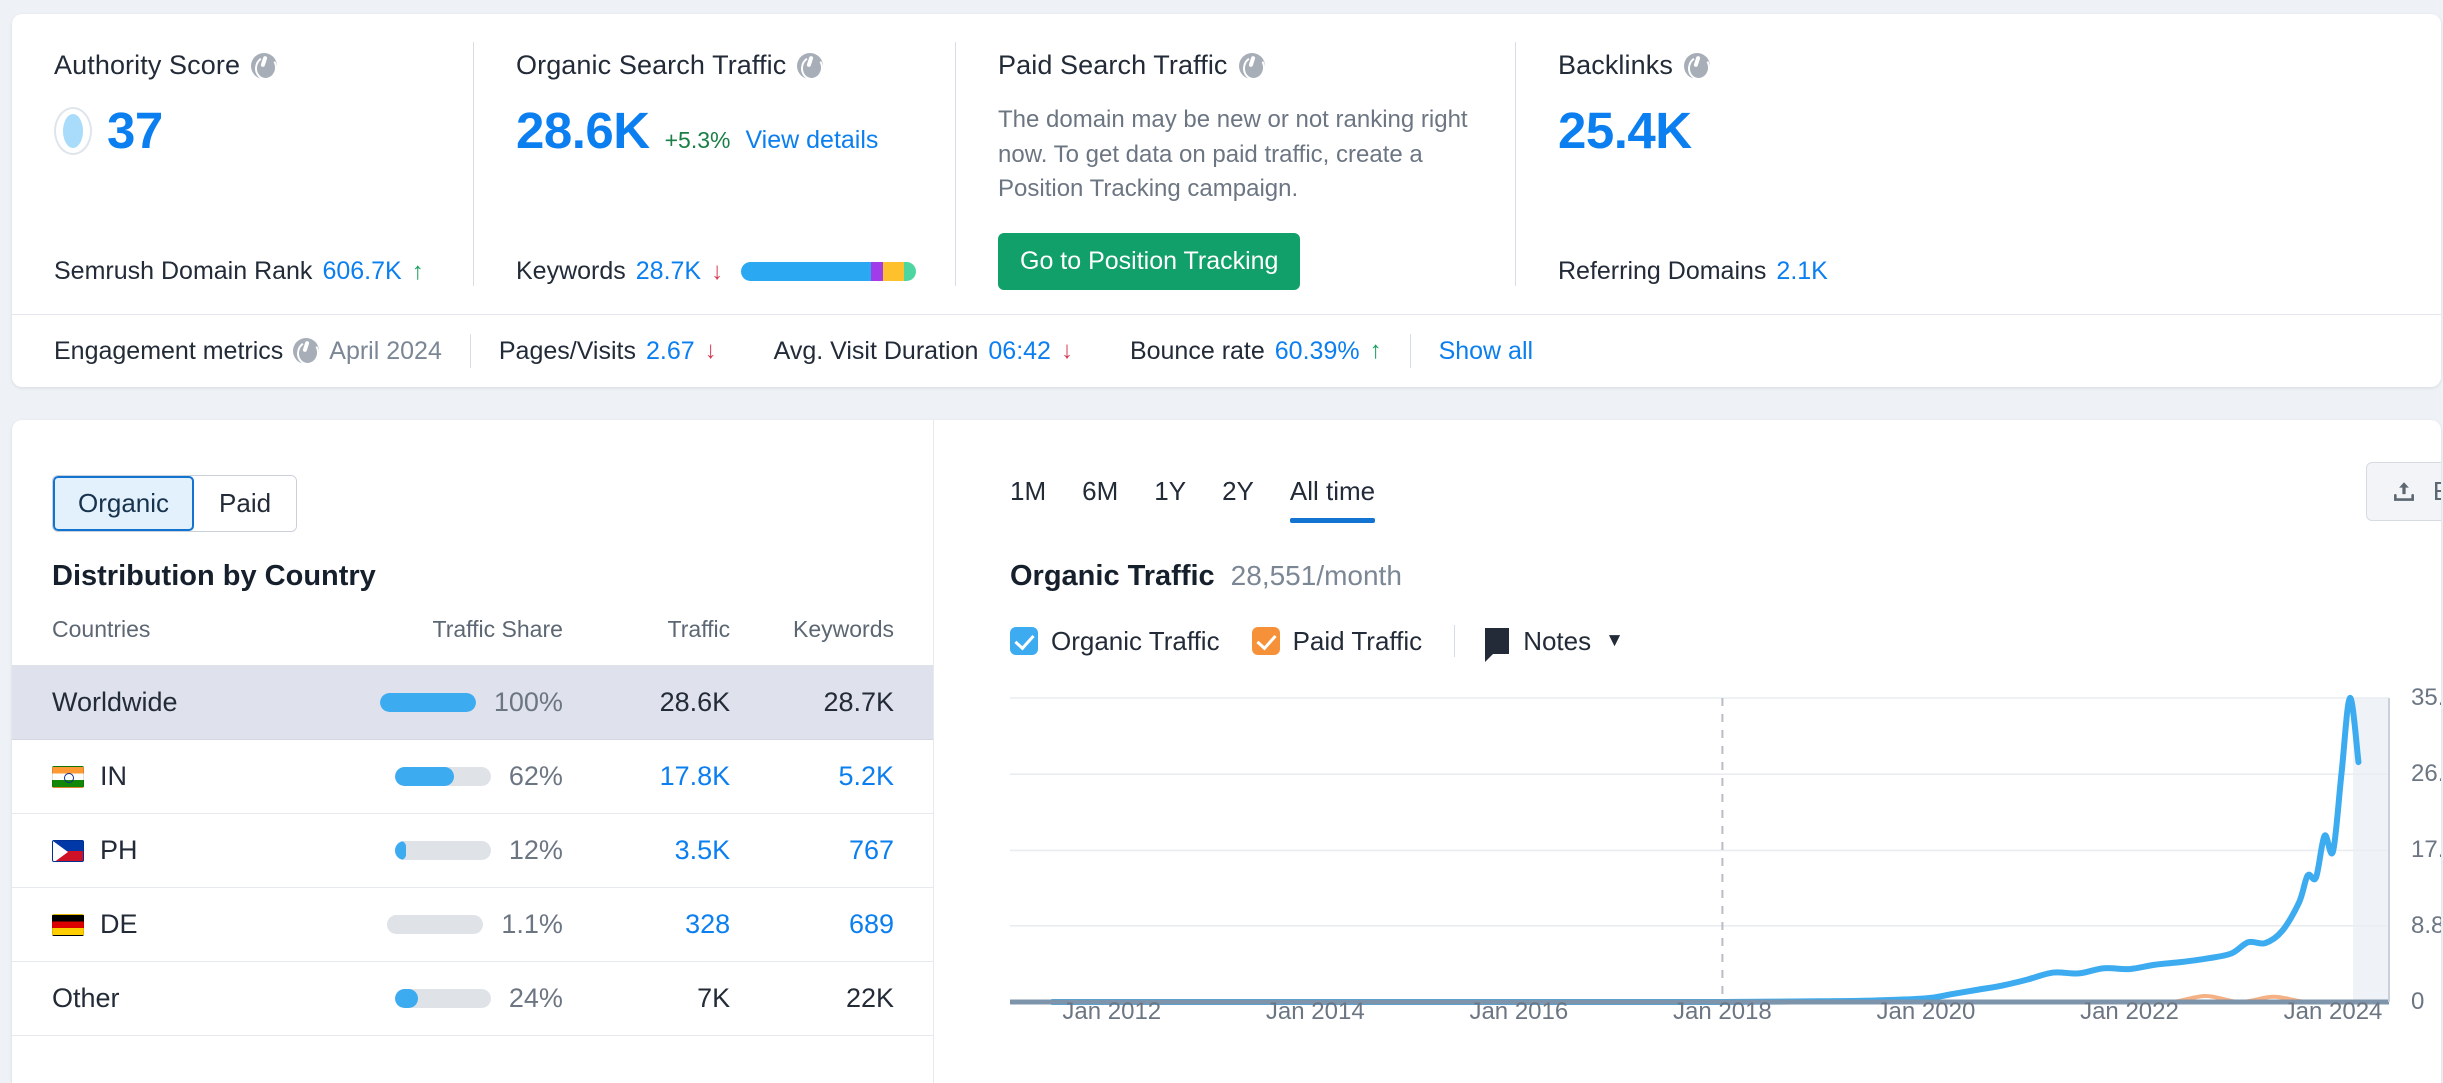 This screenshot has width=2443, height=1083. I want to click on table-row: IN 62% 17.8K 5.2K, so click(473, 776).